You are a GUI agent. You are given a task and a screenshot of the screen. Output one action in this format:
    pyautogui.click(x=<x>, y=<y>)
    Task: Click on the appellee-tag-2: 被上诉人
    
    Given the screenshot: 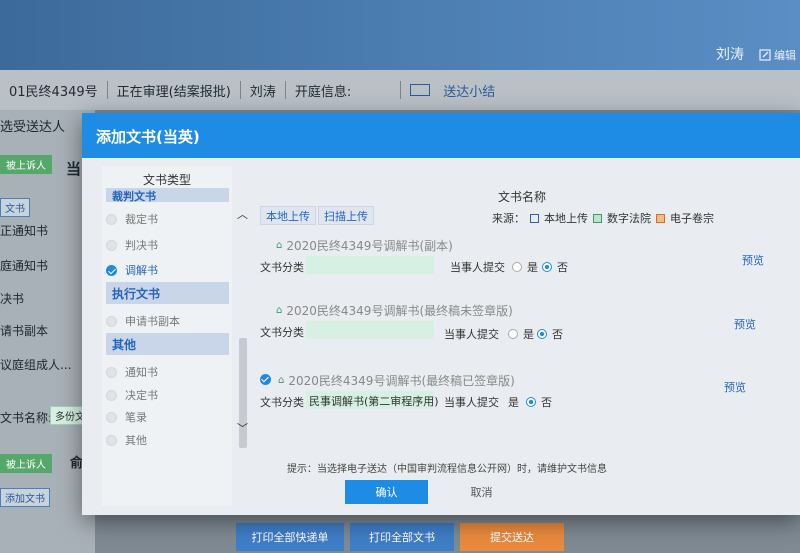 What is the action you would take?
    pyautogui.click(x=26, y=463)
    